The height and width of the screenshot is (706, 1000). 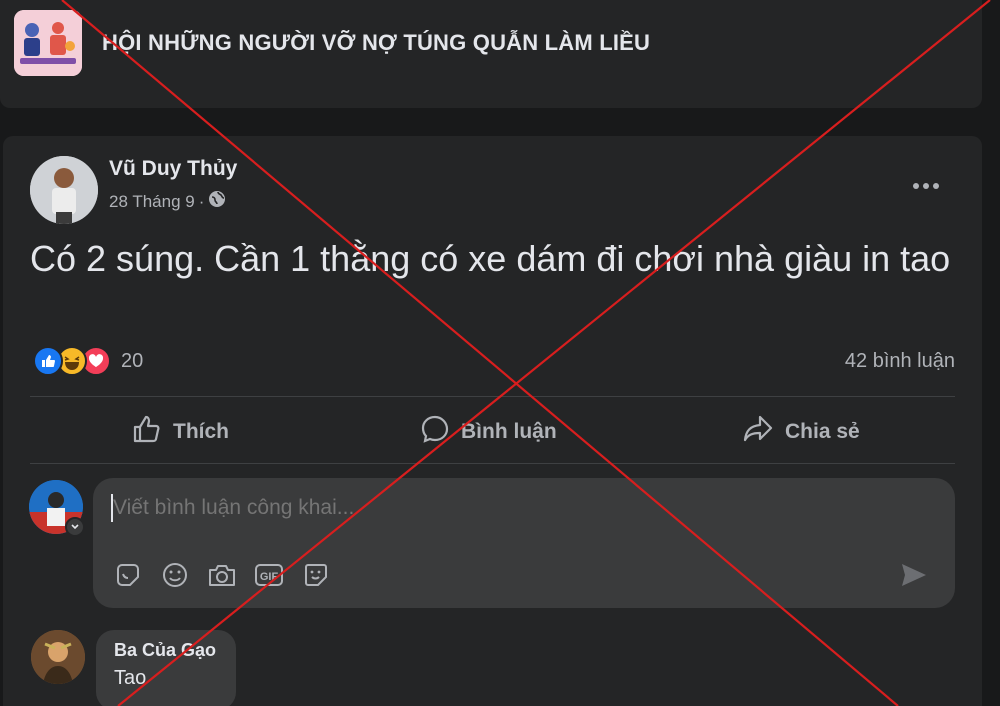 I want to click on reaction-summary: 20, so click(x=88, y=361).